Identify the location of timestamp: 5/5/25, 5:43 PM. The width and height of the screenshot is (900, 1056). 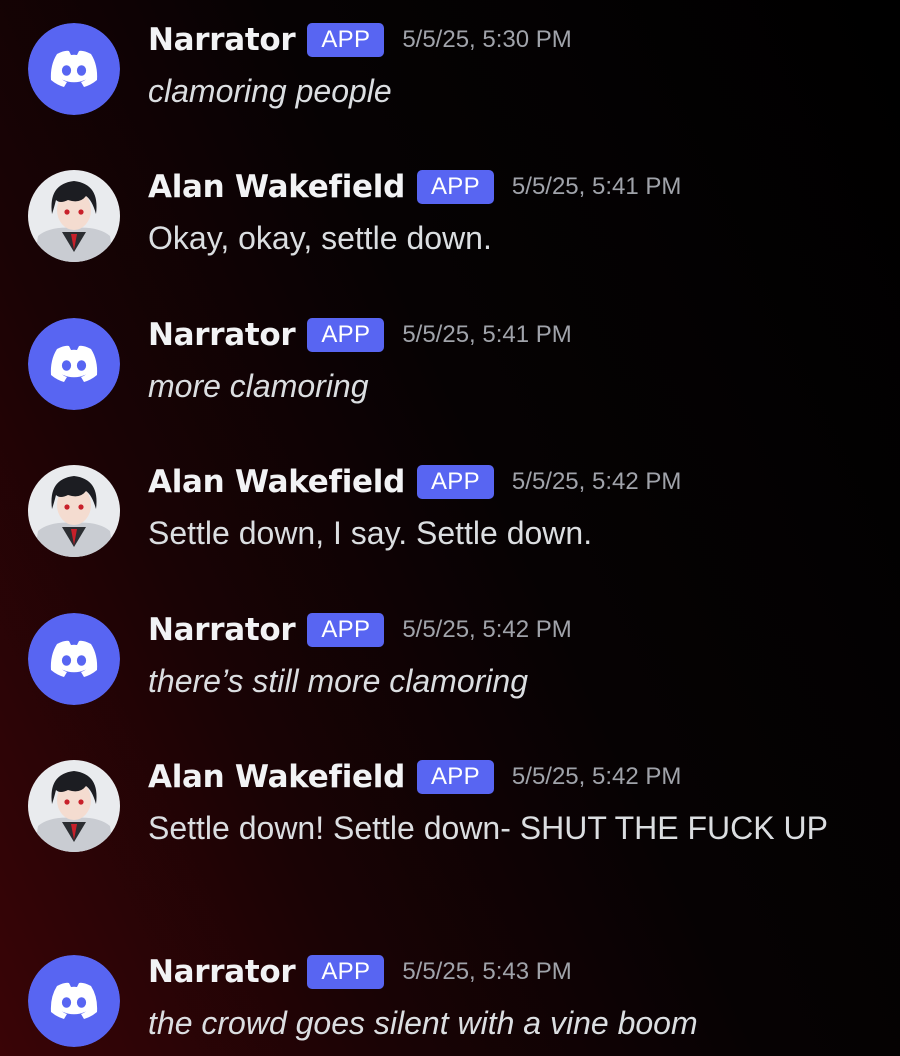
(487, 971).